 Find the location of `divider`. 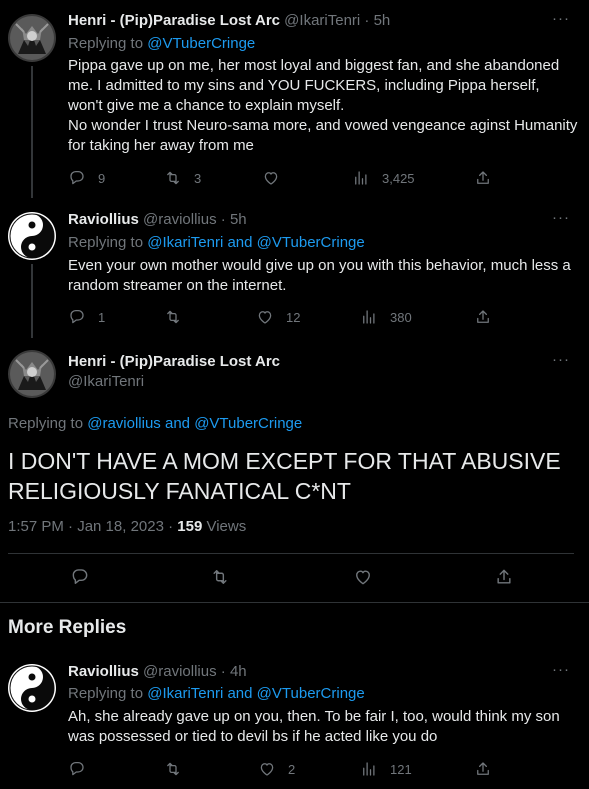

divider is located at coordinates (291, 553).